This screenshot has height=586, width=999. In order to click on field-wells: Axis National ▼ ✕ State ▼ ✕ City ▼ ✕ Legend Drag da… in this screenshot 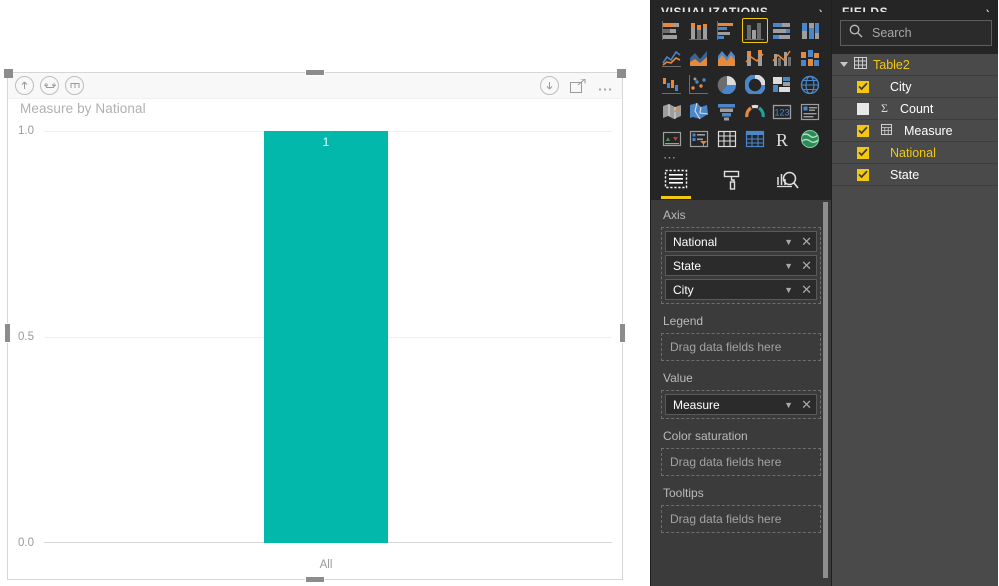, I will do `click(741, 393)`.